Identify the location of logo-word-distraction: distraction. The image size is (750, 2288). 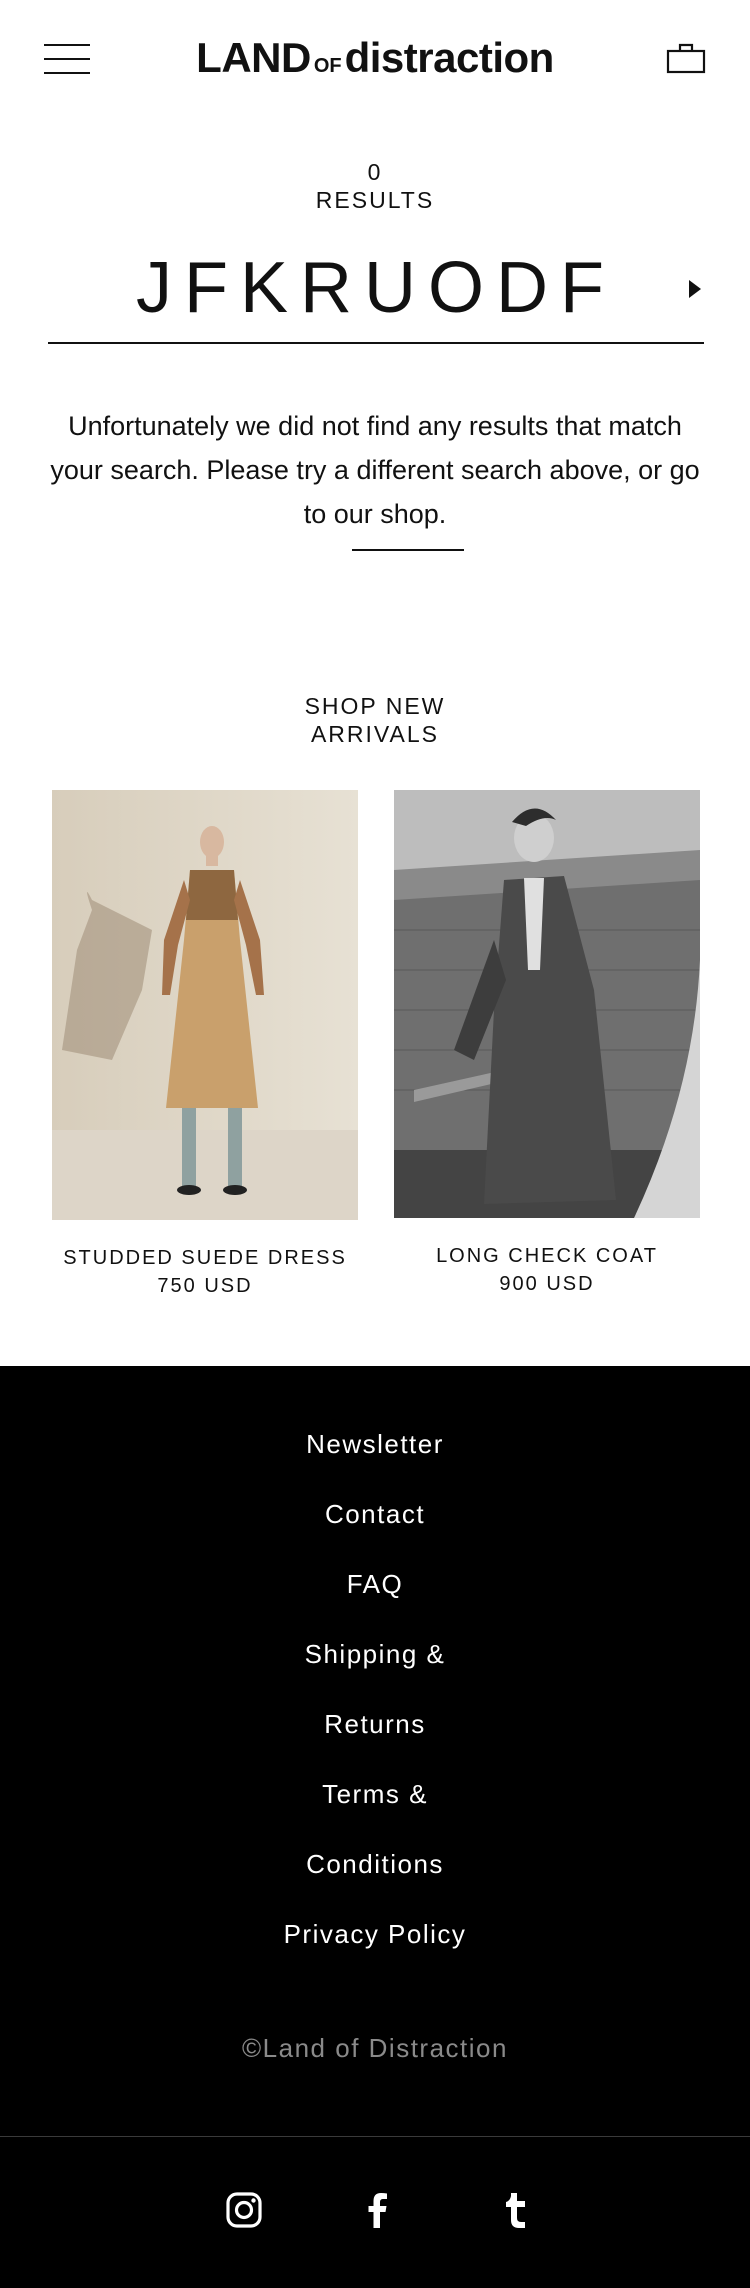
(449, 57).